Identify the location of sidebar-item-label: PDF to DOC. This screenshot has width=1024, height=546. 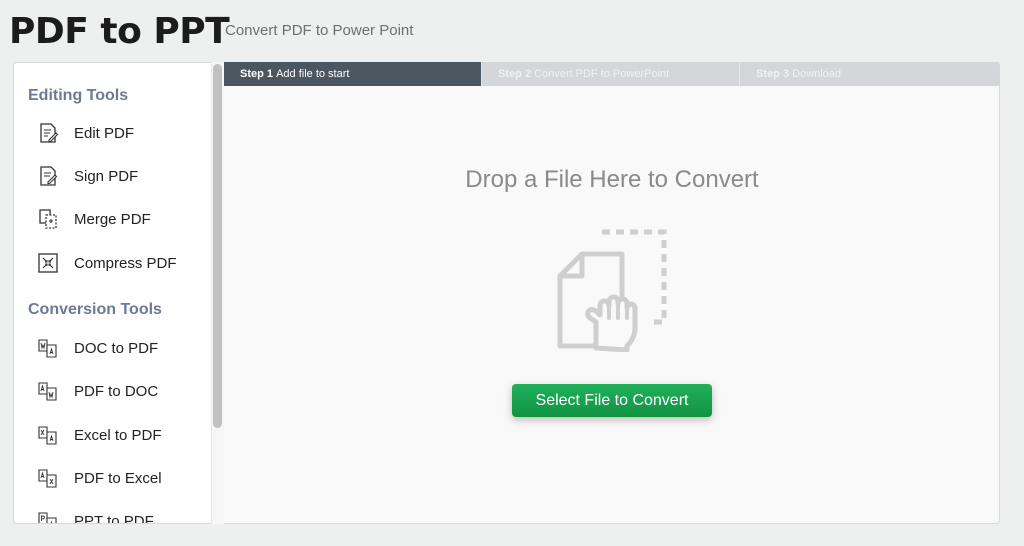
(116, 391).